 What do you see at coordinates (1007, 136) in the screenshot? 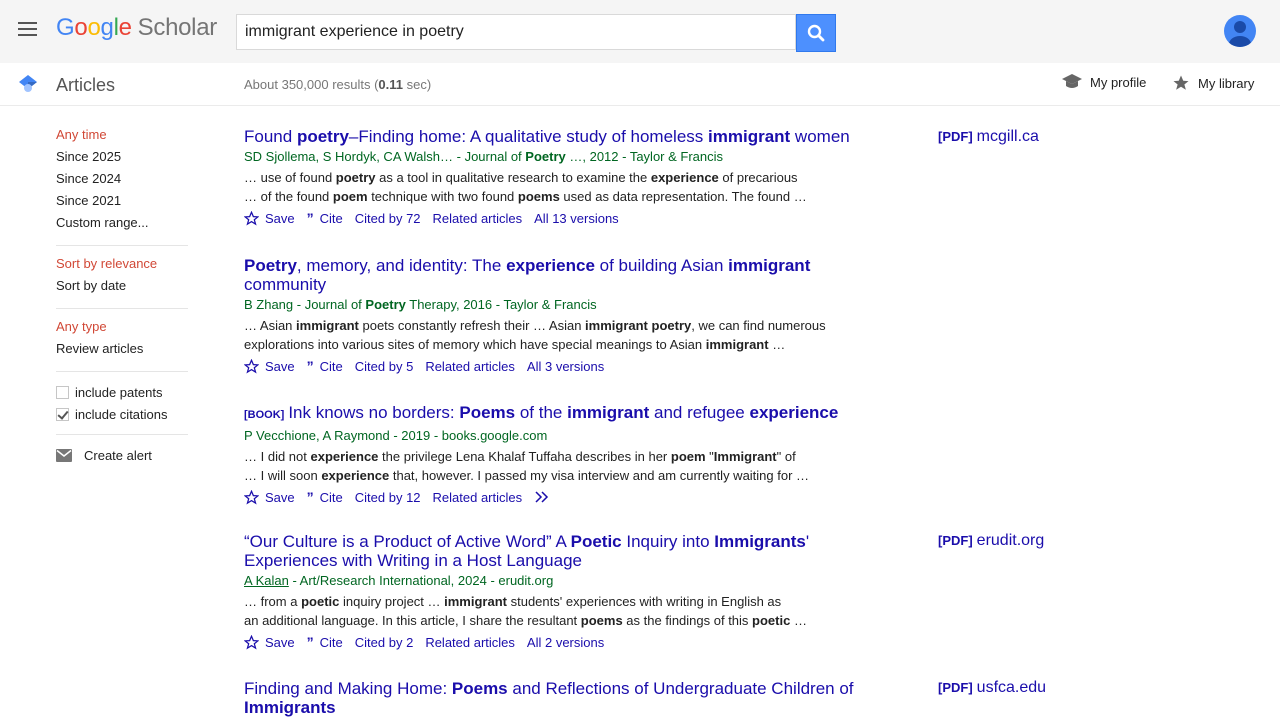
I see `source-domain: mcgill.ca` at bounding box center [1007, 136].